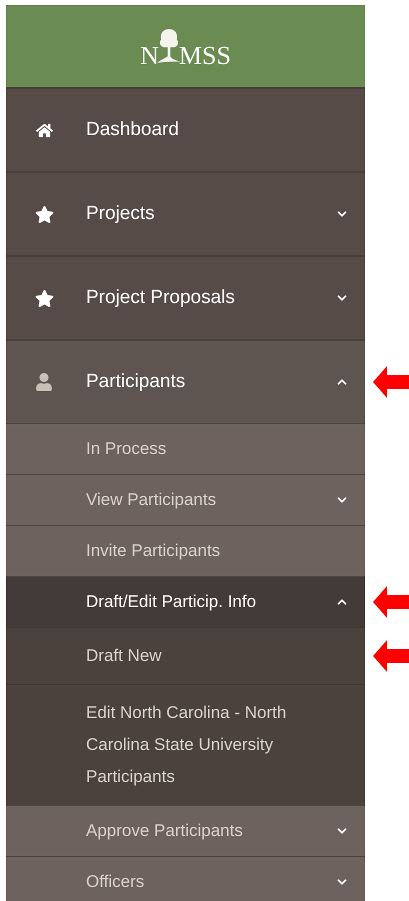  What do you see at coordinates (127, 449) in the screenshot?
I see `submenu-label: In Process` at bounding box center [127, 449].